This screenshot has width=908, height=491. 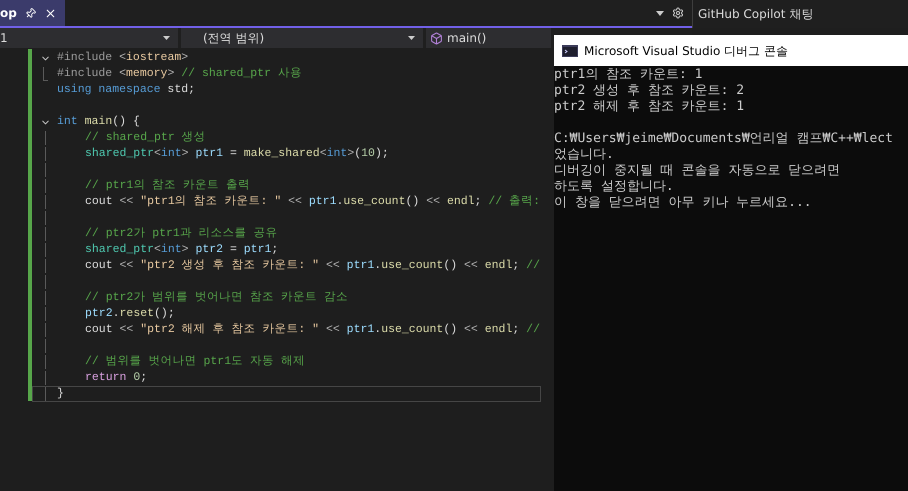 What do you see at coordinates (181, 234) in the screenshot?
I see `code-line: // ptr2가 ptr1과 리소스를 공유` at bounding box center [181, 234].